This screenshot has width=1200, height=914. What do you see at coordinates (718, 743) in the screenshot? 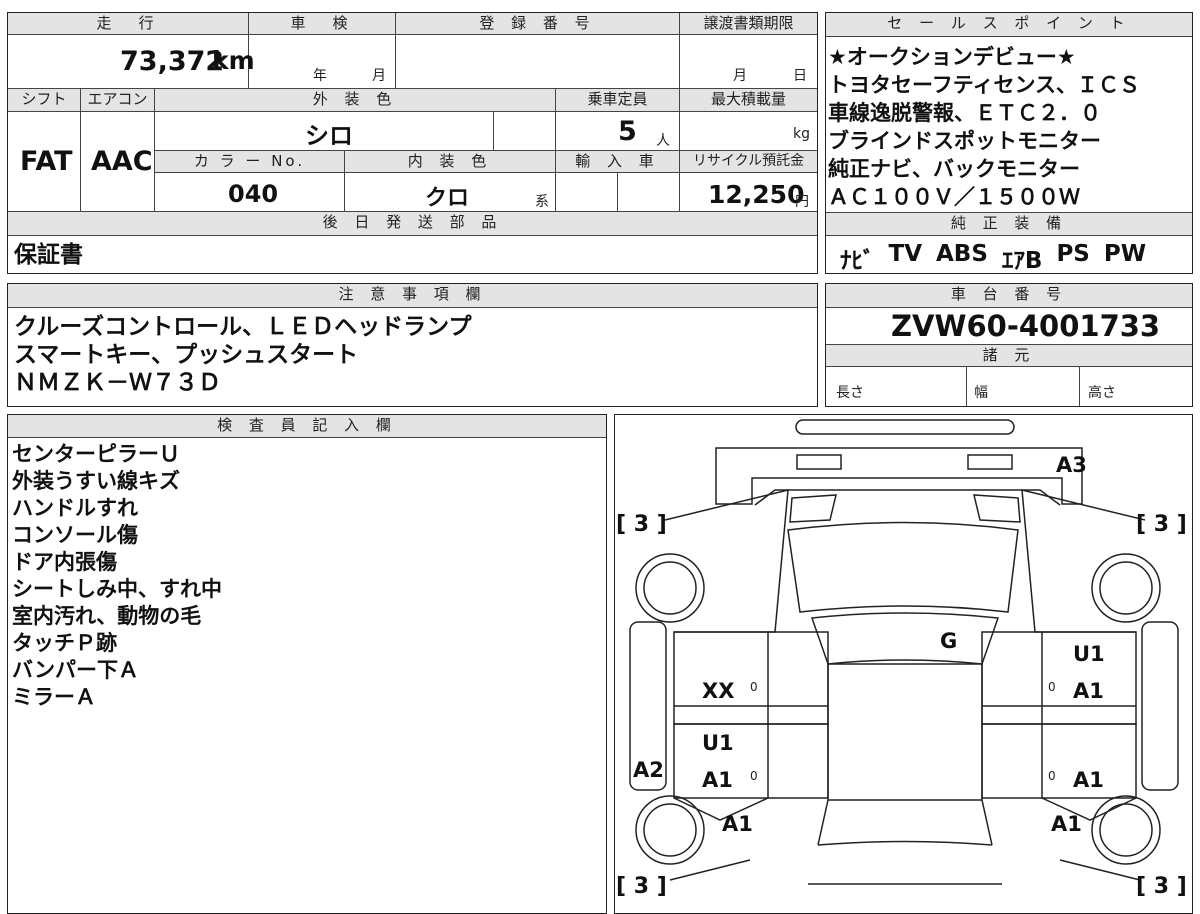
I see `damage-front-left-door-1: U1` at bounding box center [718, 743].